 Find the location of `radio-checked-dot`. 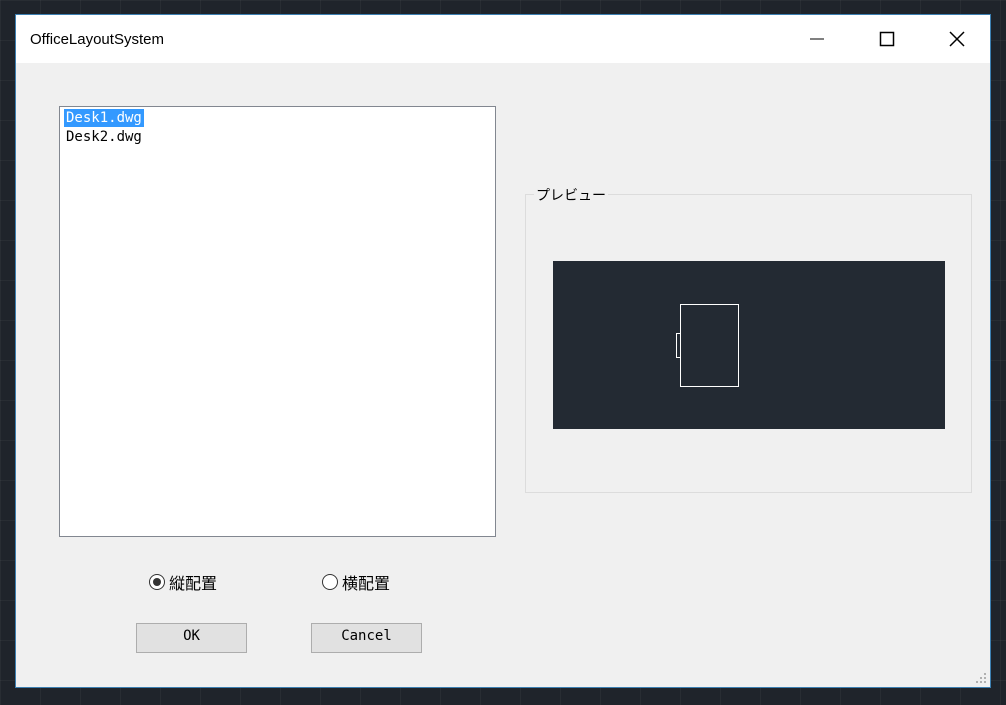

radio-checked-dot is located at coordinates (157, 582).